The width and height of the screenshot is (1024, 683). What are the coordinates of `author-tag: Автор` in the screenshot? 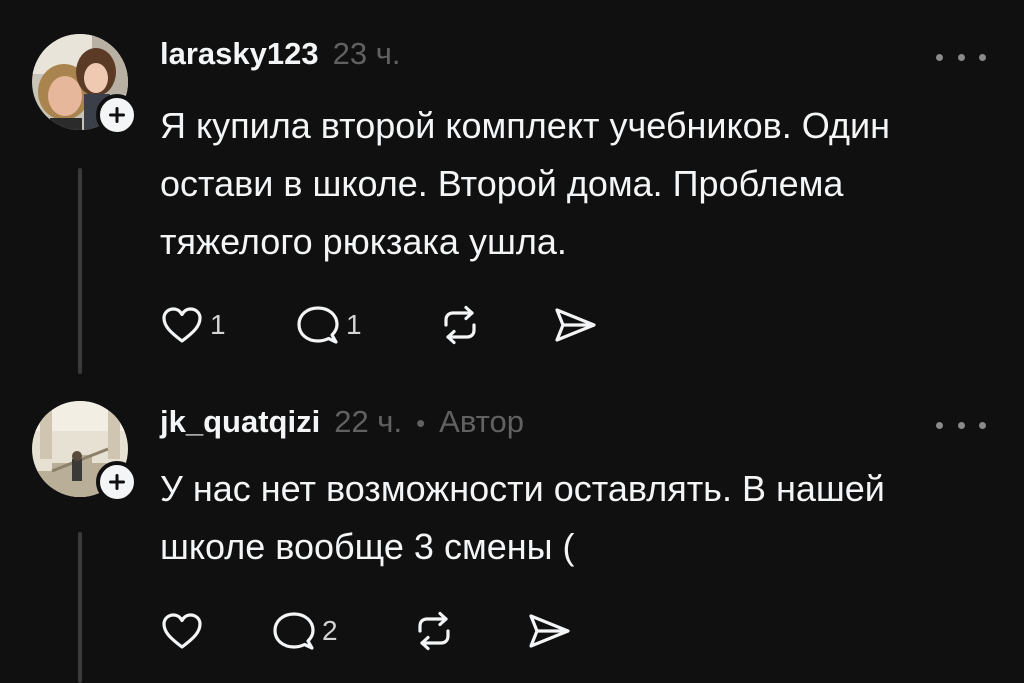 It's located at (481, 421).